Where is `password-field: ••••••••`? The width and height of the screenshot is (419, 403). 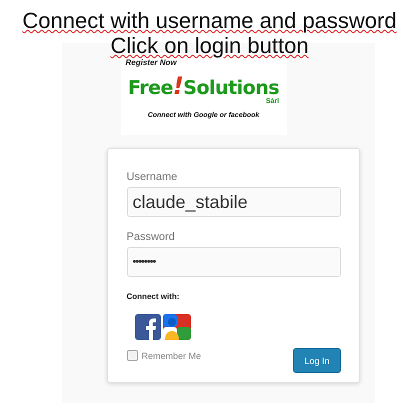 password-field: •••••••• is located at coordinates (233, 262).